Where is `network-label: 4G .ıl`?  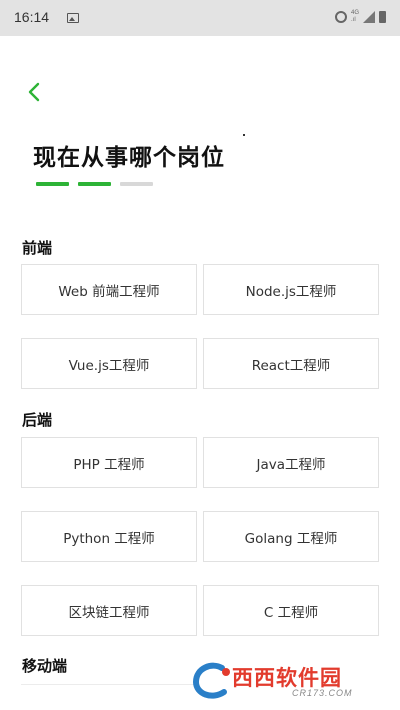 network-label: 4G .ıl is located at coordinates (354, 16).